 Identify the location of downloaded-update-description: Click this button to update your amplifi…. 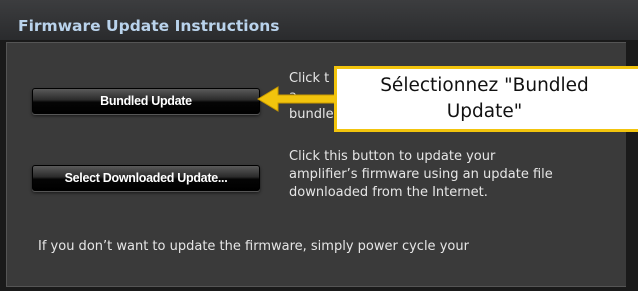
(421, 175).